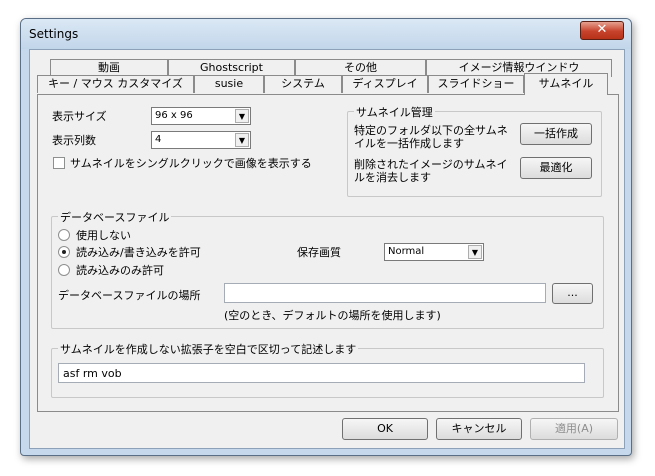  I want to click on columns-select: 4 ▼, so click(201, 140).